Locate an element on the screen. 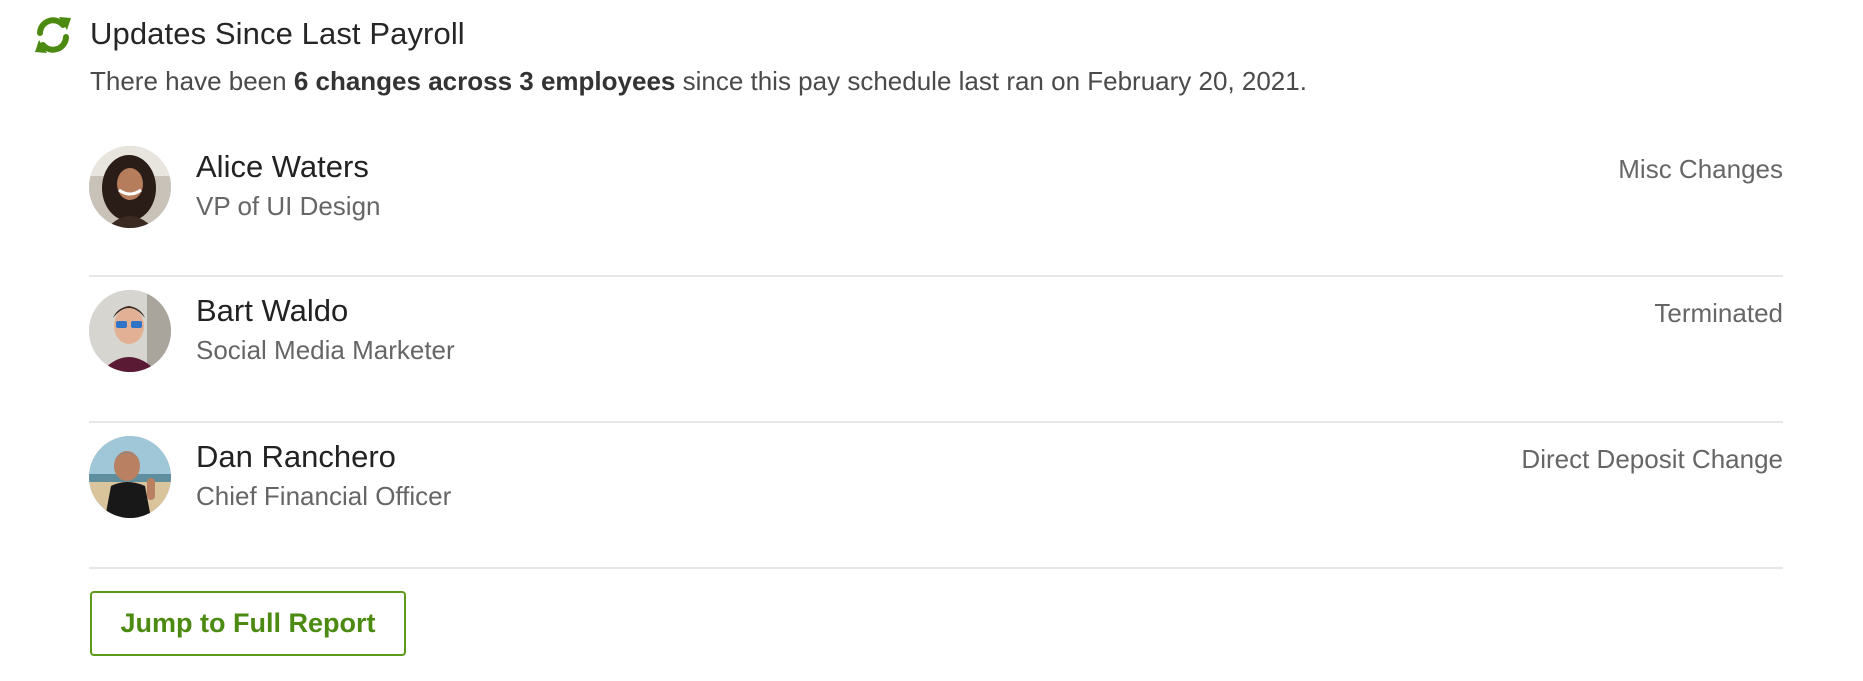 This screenshot has width=1863, height=681. employee-name: Dan Ranchero is located at coordinates (296, 456).